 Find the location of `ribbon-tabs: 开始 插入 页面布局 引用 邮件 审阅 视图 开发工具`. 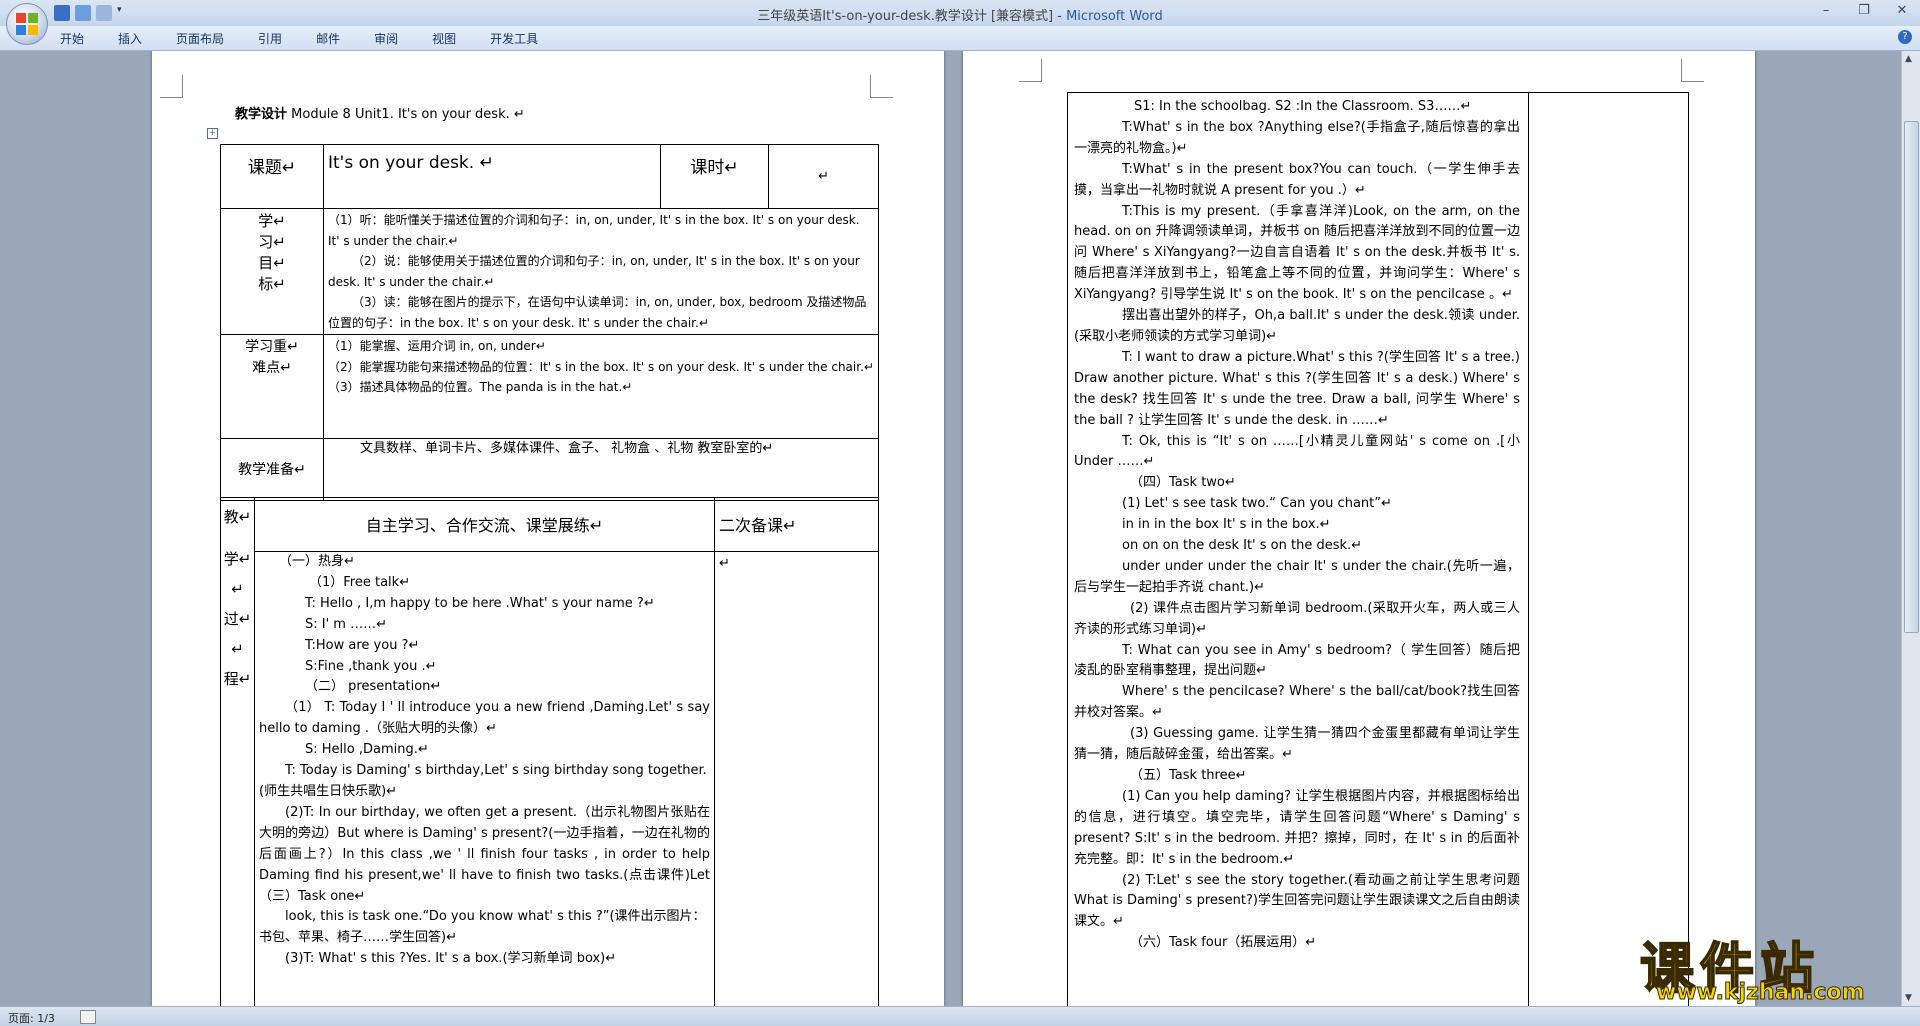

ribbon-tabs: 开始 插入 页面布局 引用 邮件 审阅 视图 开发工具 is located at coordinates (316, 38).